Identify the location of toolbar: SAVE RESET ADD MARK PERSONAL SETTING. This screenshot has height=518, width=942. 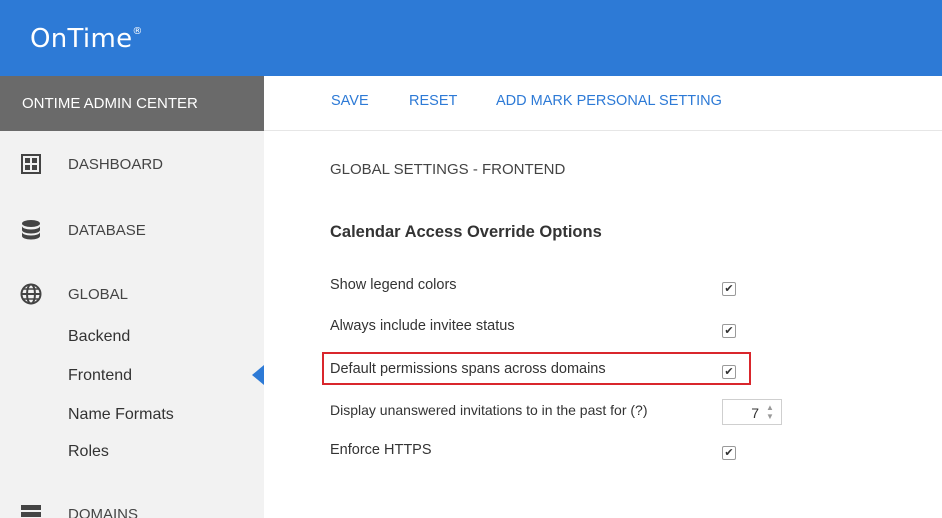
(603, 103).